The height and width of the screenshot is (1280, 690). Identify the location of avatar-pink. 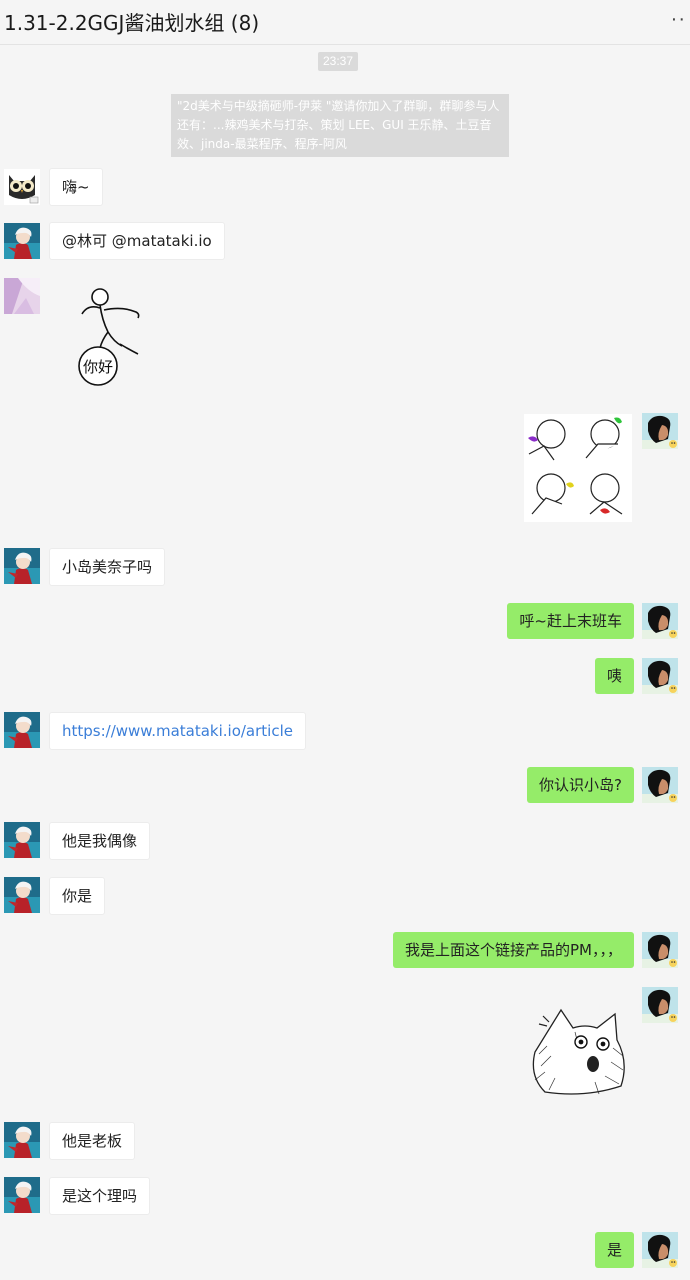
(22, 296).